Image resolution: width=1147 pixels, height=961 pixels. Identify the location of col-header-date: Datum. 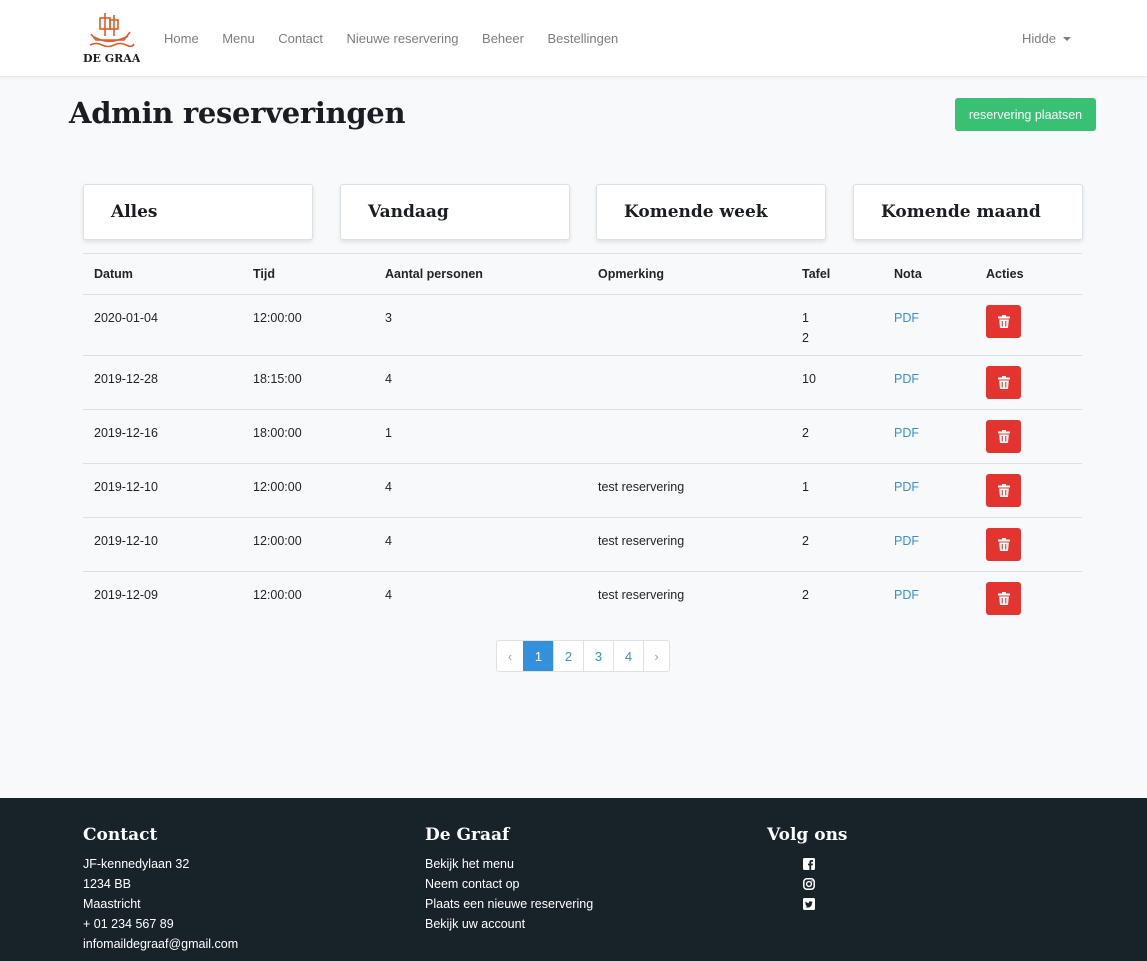
(113, 274).